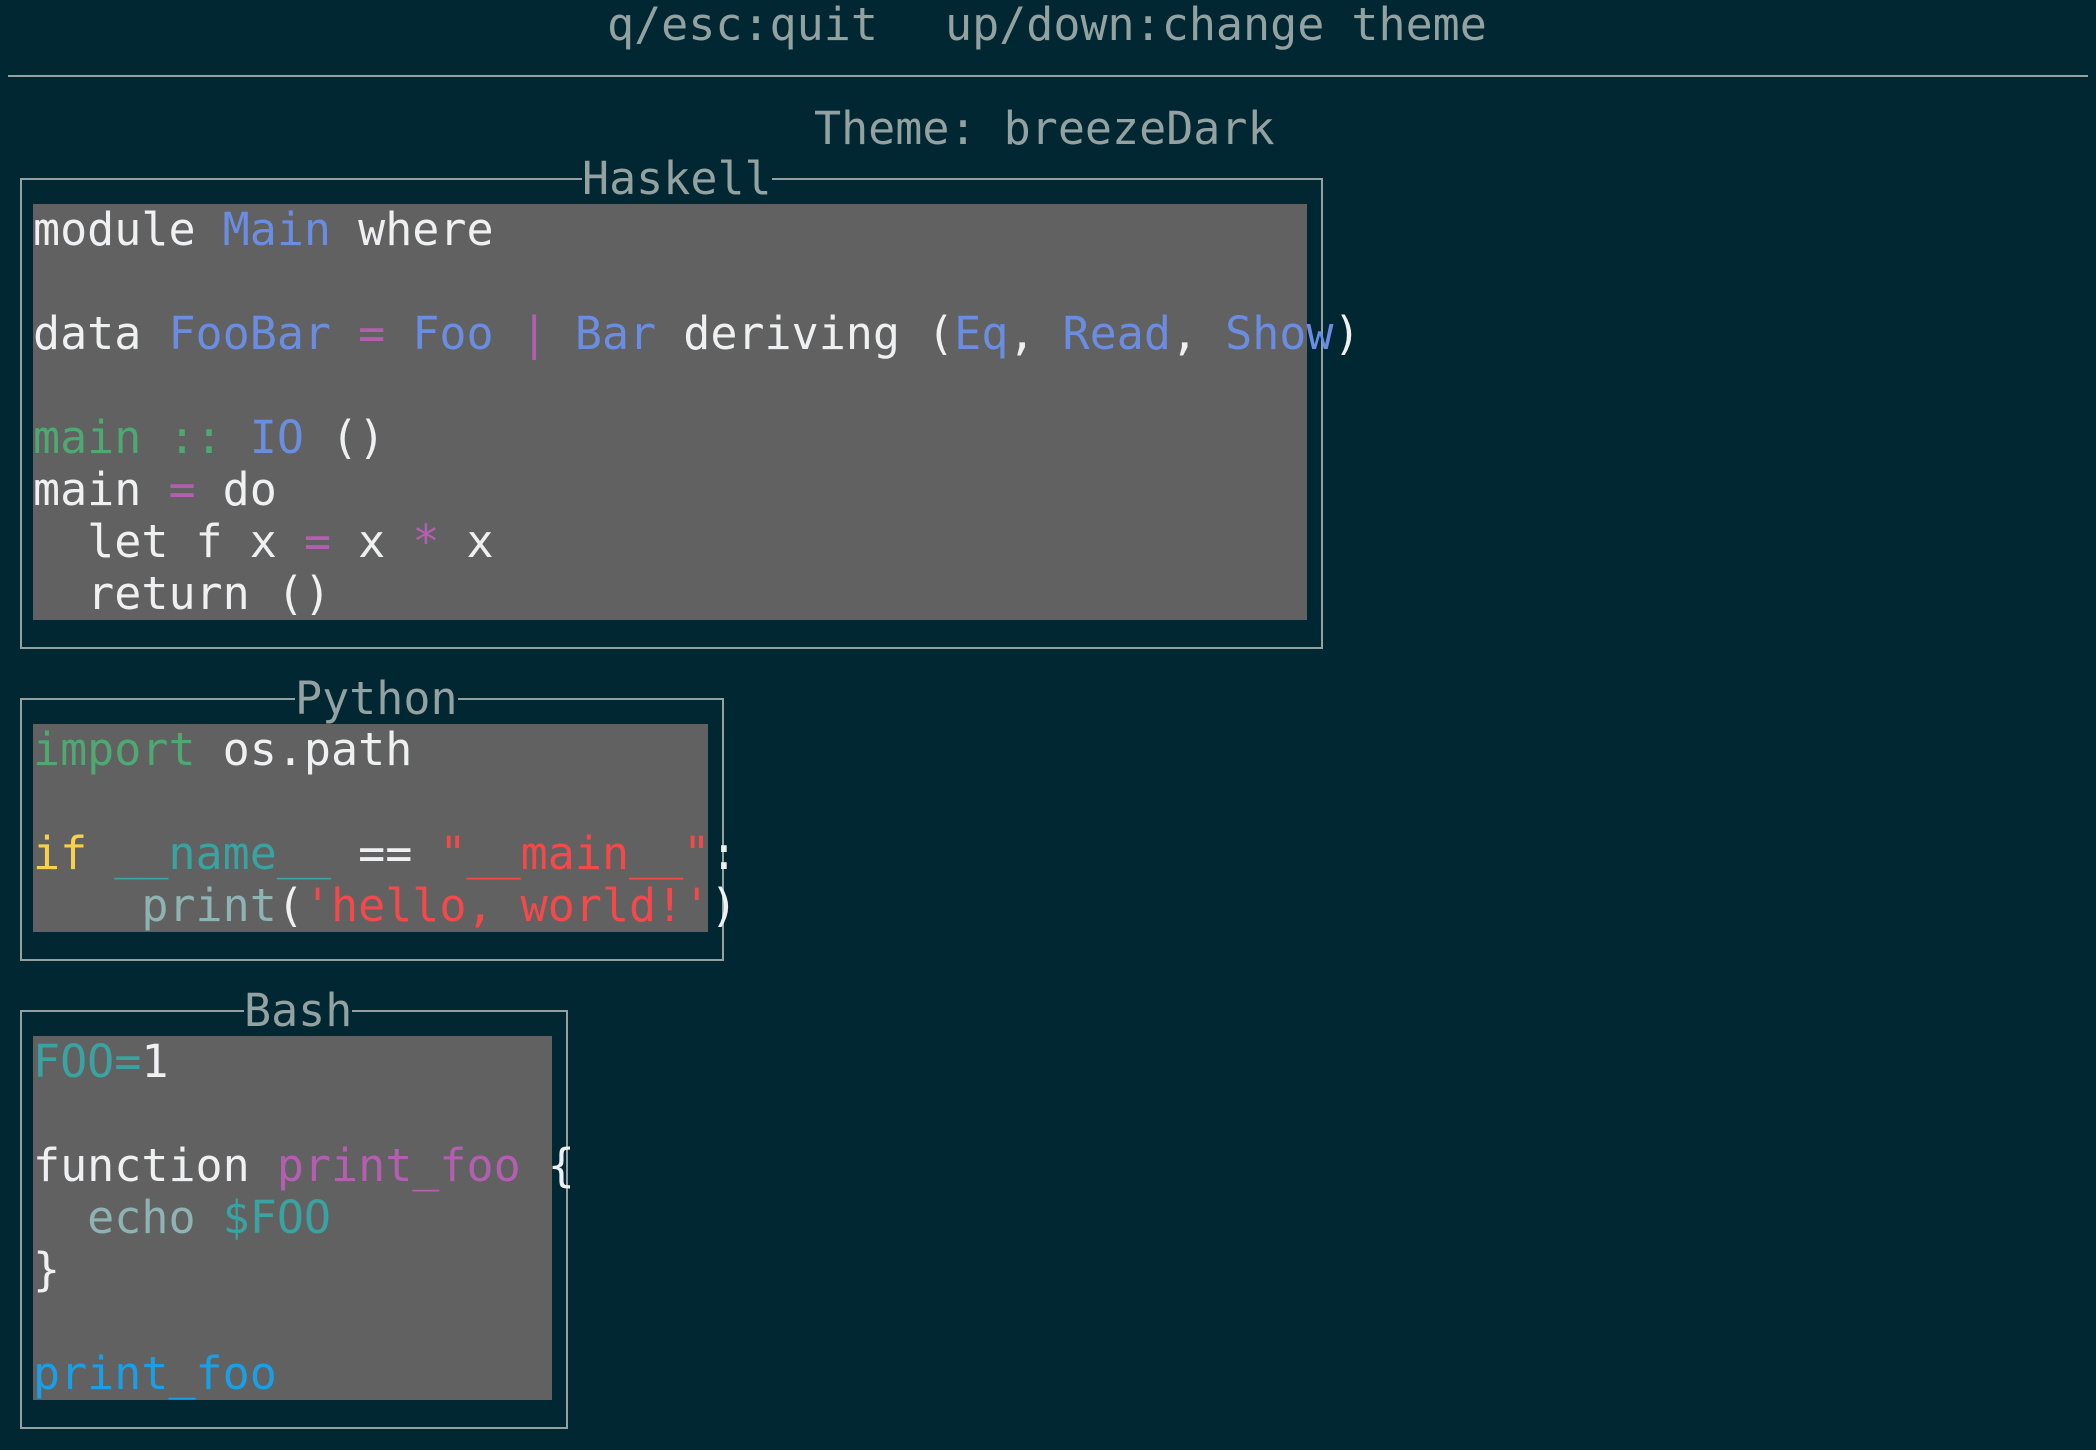 This screenshot has width=2096, height=1450. Describe the element at coordinates (276, 437) in the screenshot. I see `code-token: IO` at that location.